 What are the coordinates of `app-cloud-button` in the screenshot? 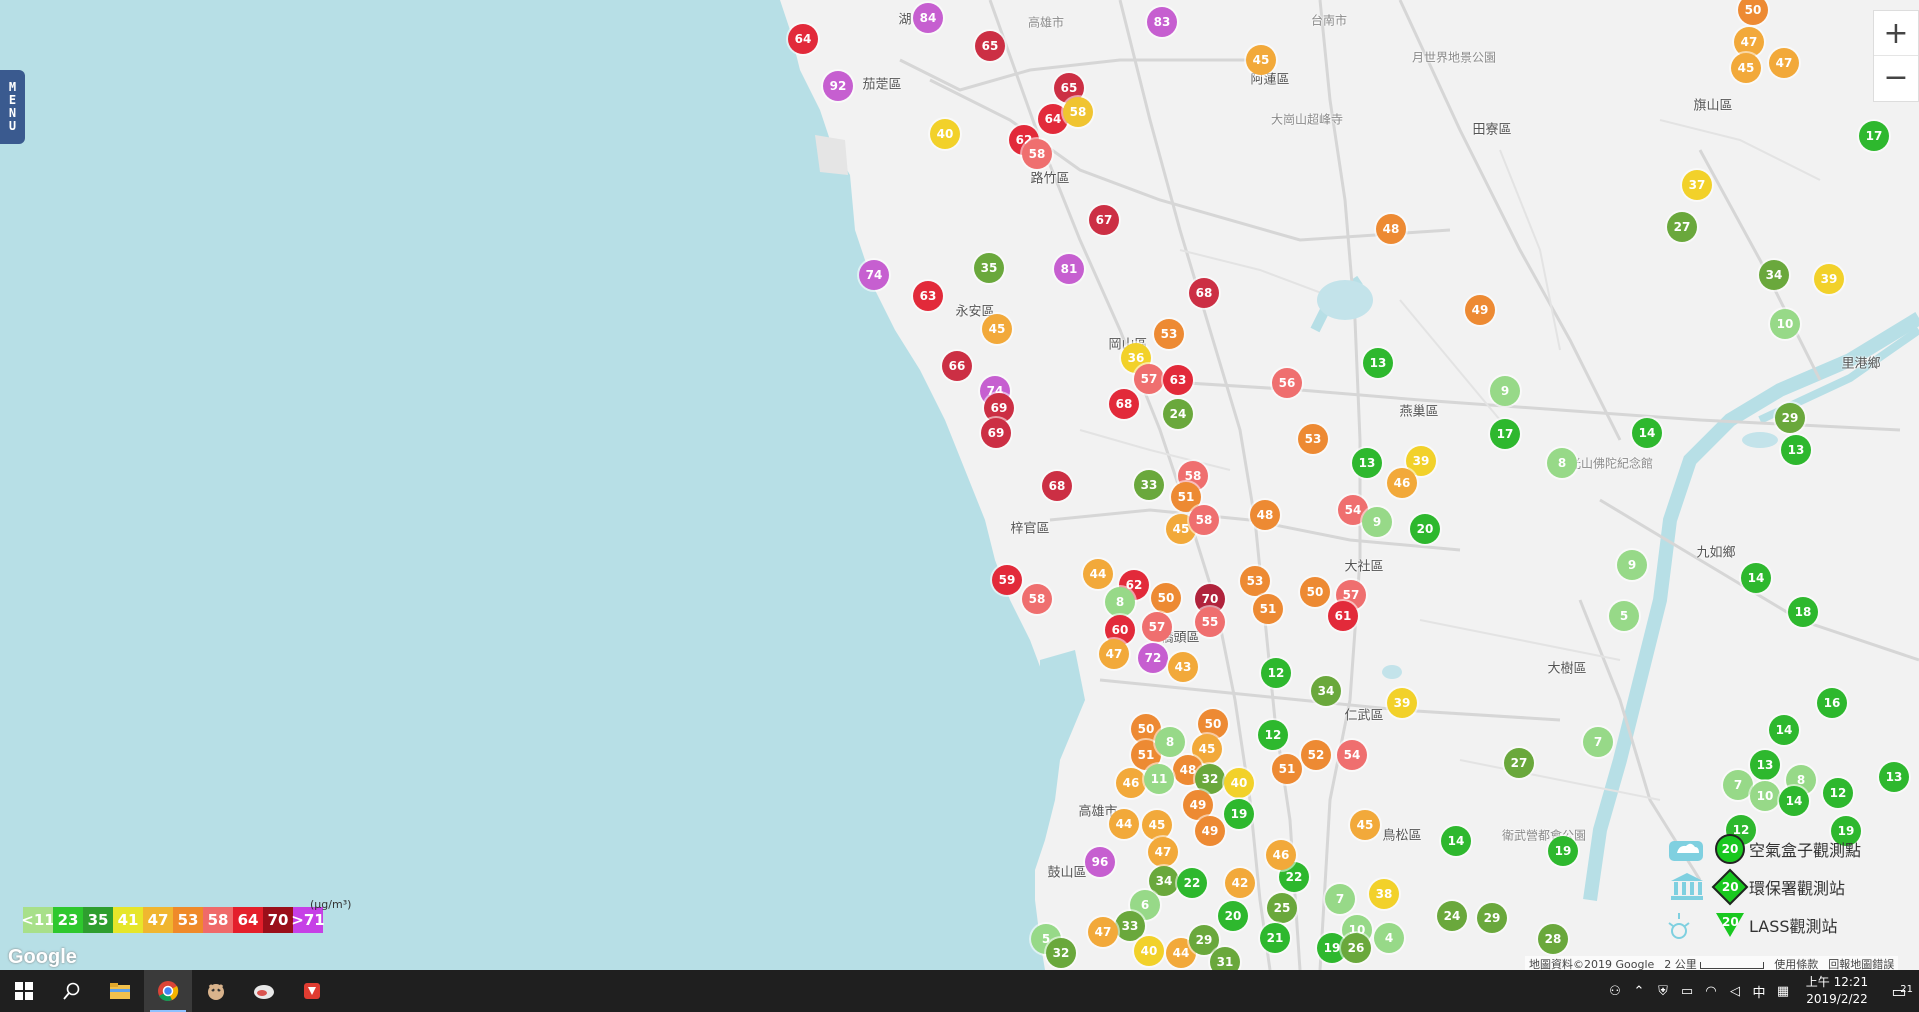 It's located at (264, 991).